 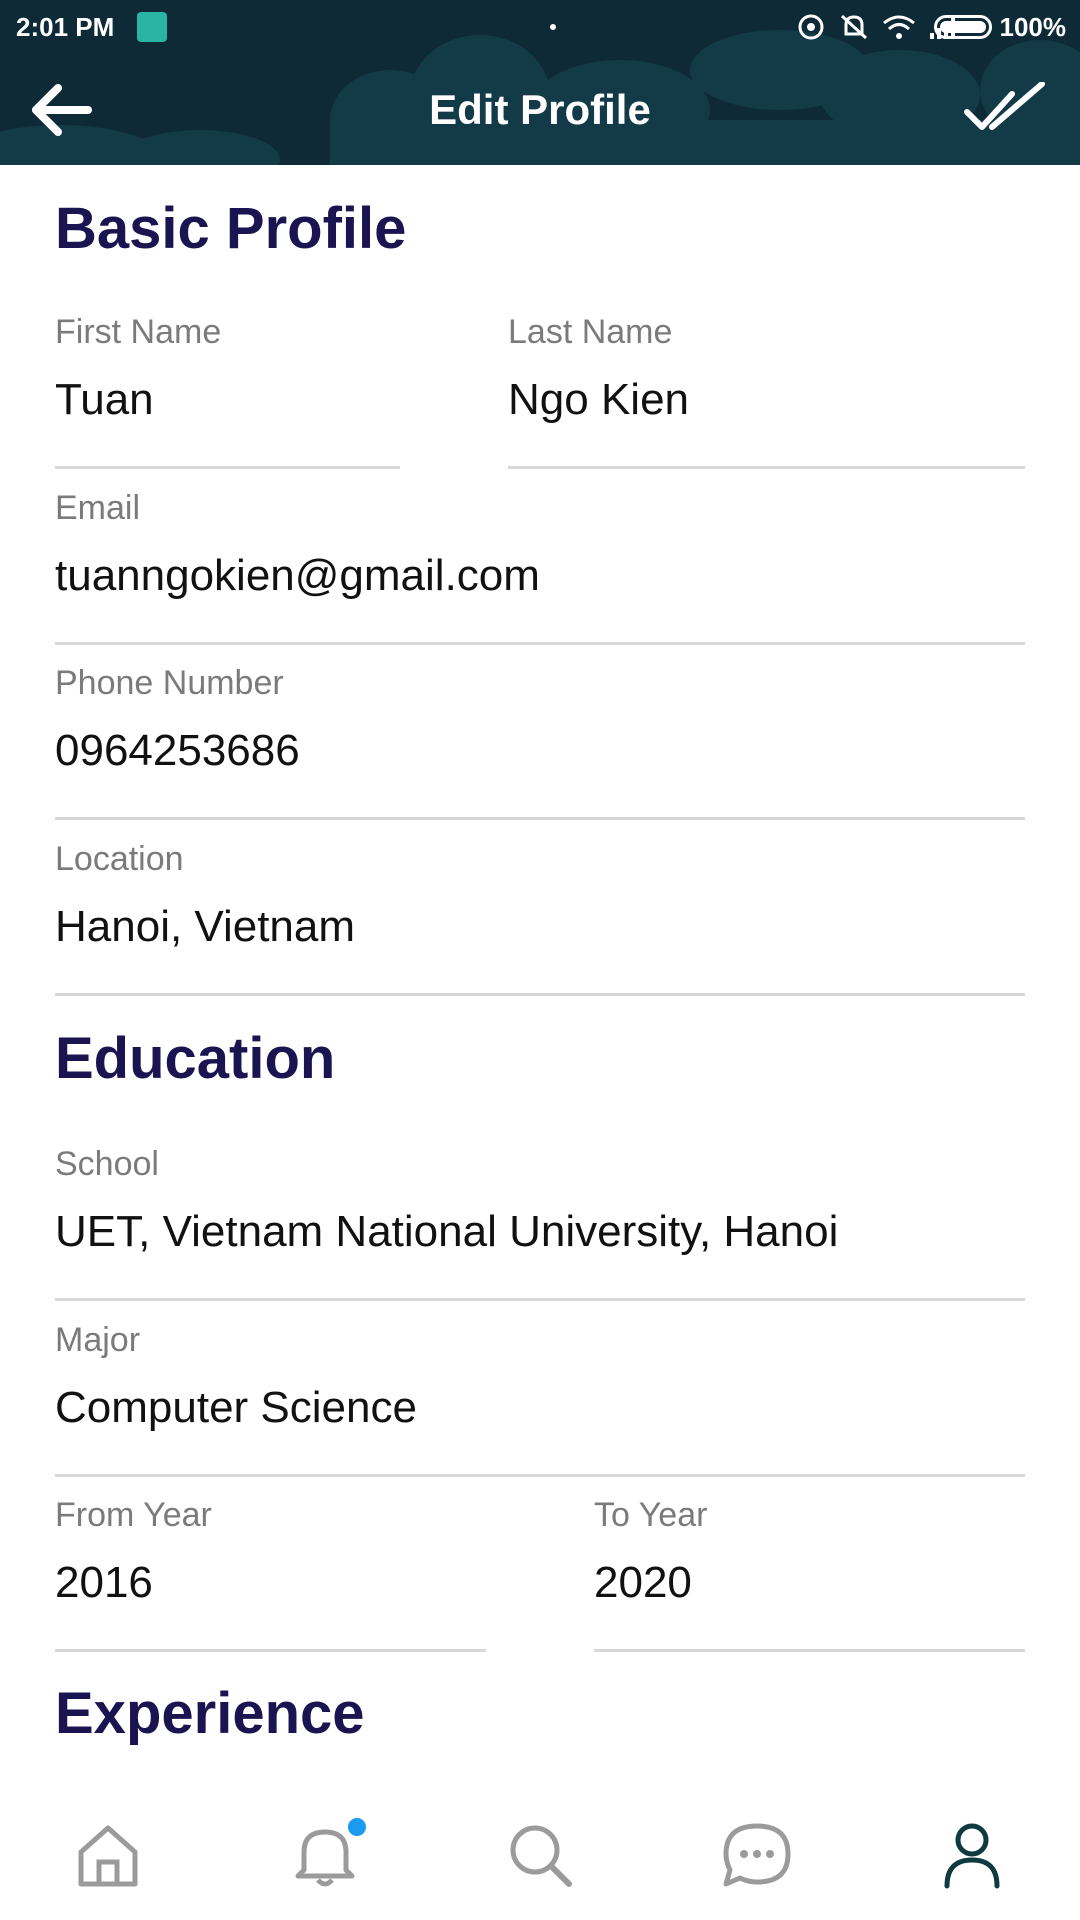 I want to click on home-icon, so click(x=108, y=1856).